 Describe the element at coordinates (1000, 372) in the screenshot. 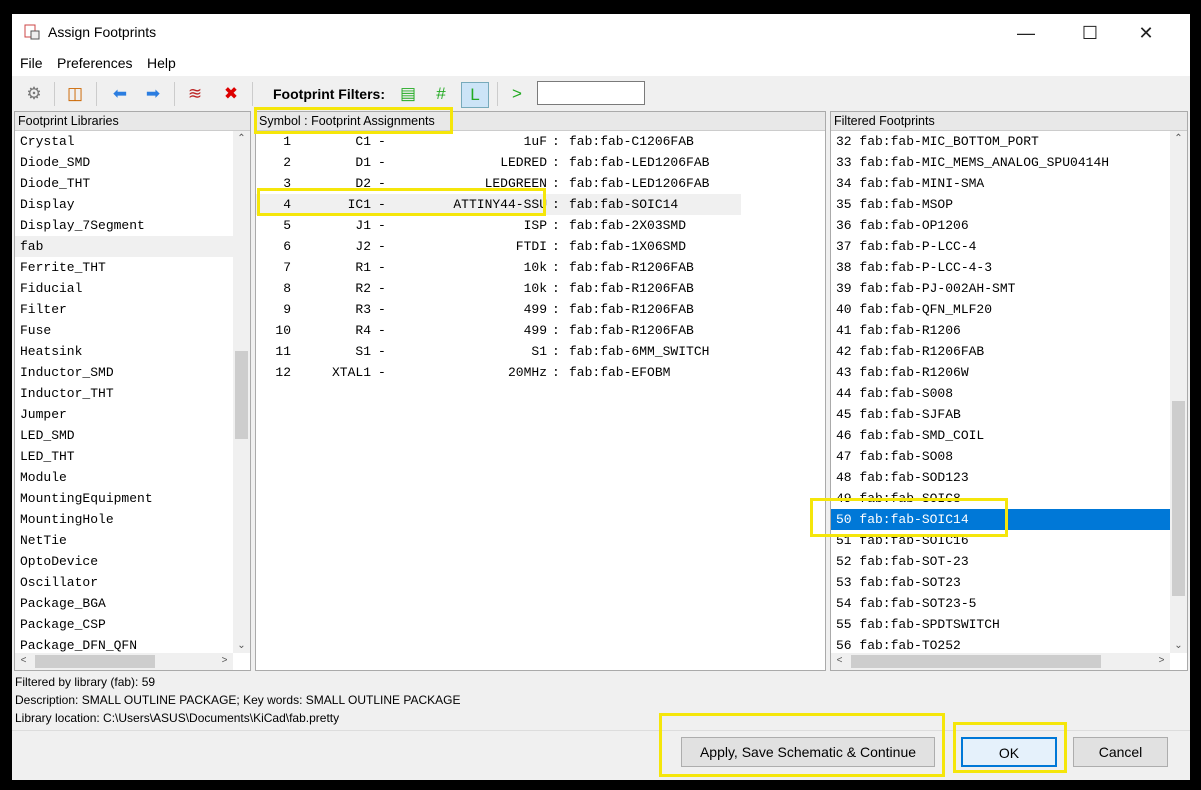

I see `footprint-item: 43 fab:fab-R1206W` at that location.